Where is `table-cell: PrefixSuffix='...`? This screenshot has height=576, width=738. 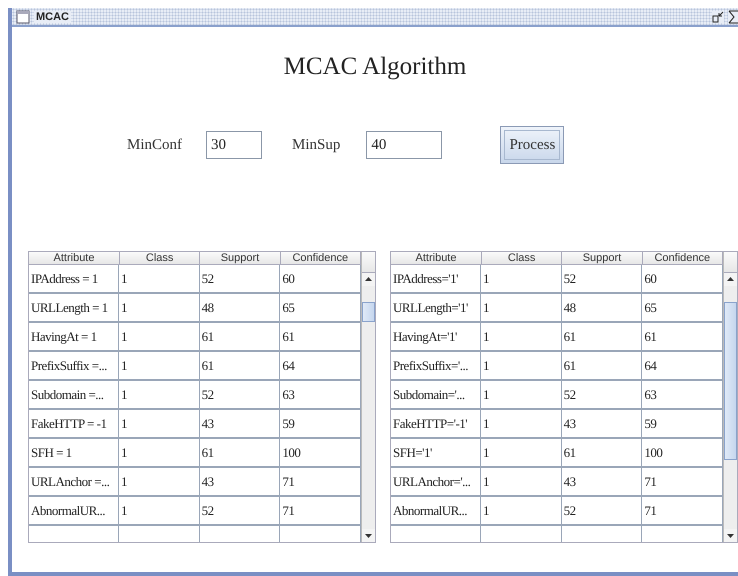
table-cell: PrefixSuffix='... is located at coordinates (436, 366).